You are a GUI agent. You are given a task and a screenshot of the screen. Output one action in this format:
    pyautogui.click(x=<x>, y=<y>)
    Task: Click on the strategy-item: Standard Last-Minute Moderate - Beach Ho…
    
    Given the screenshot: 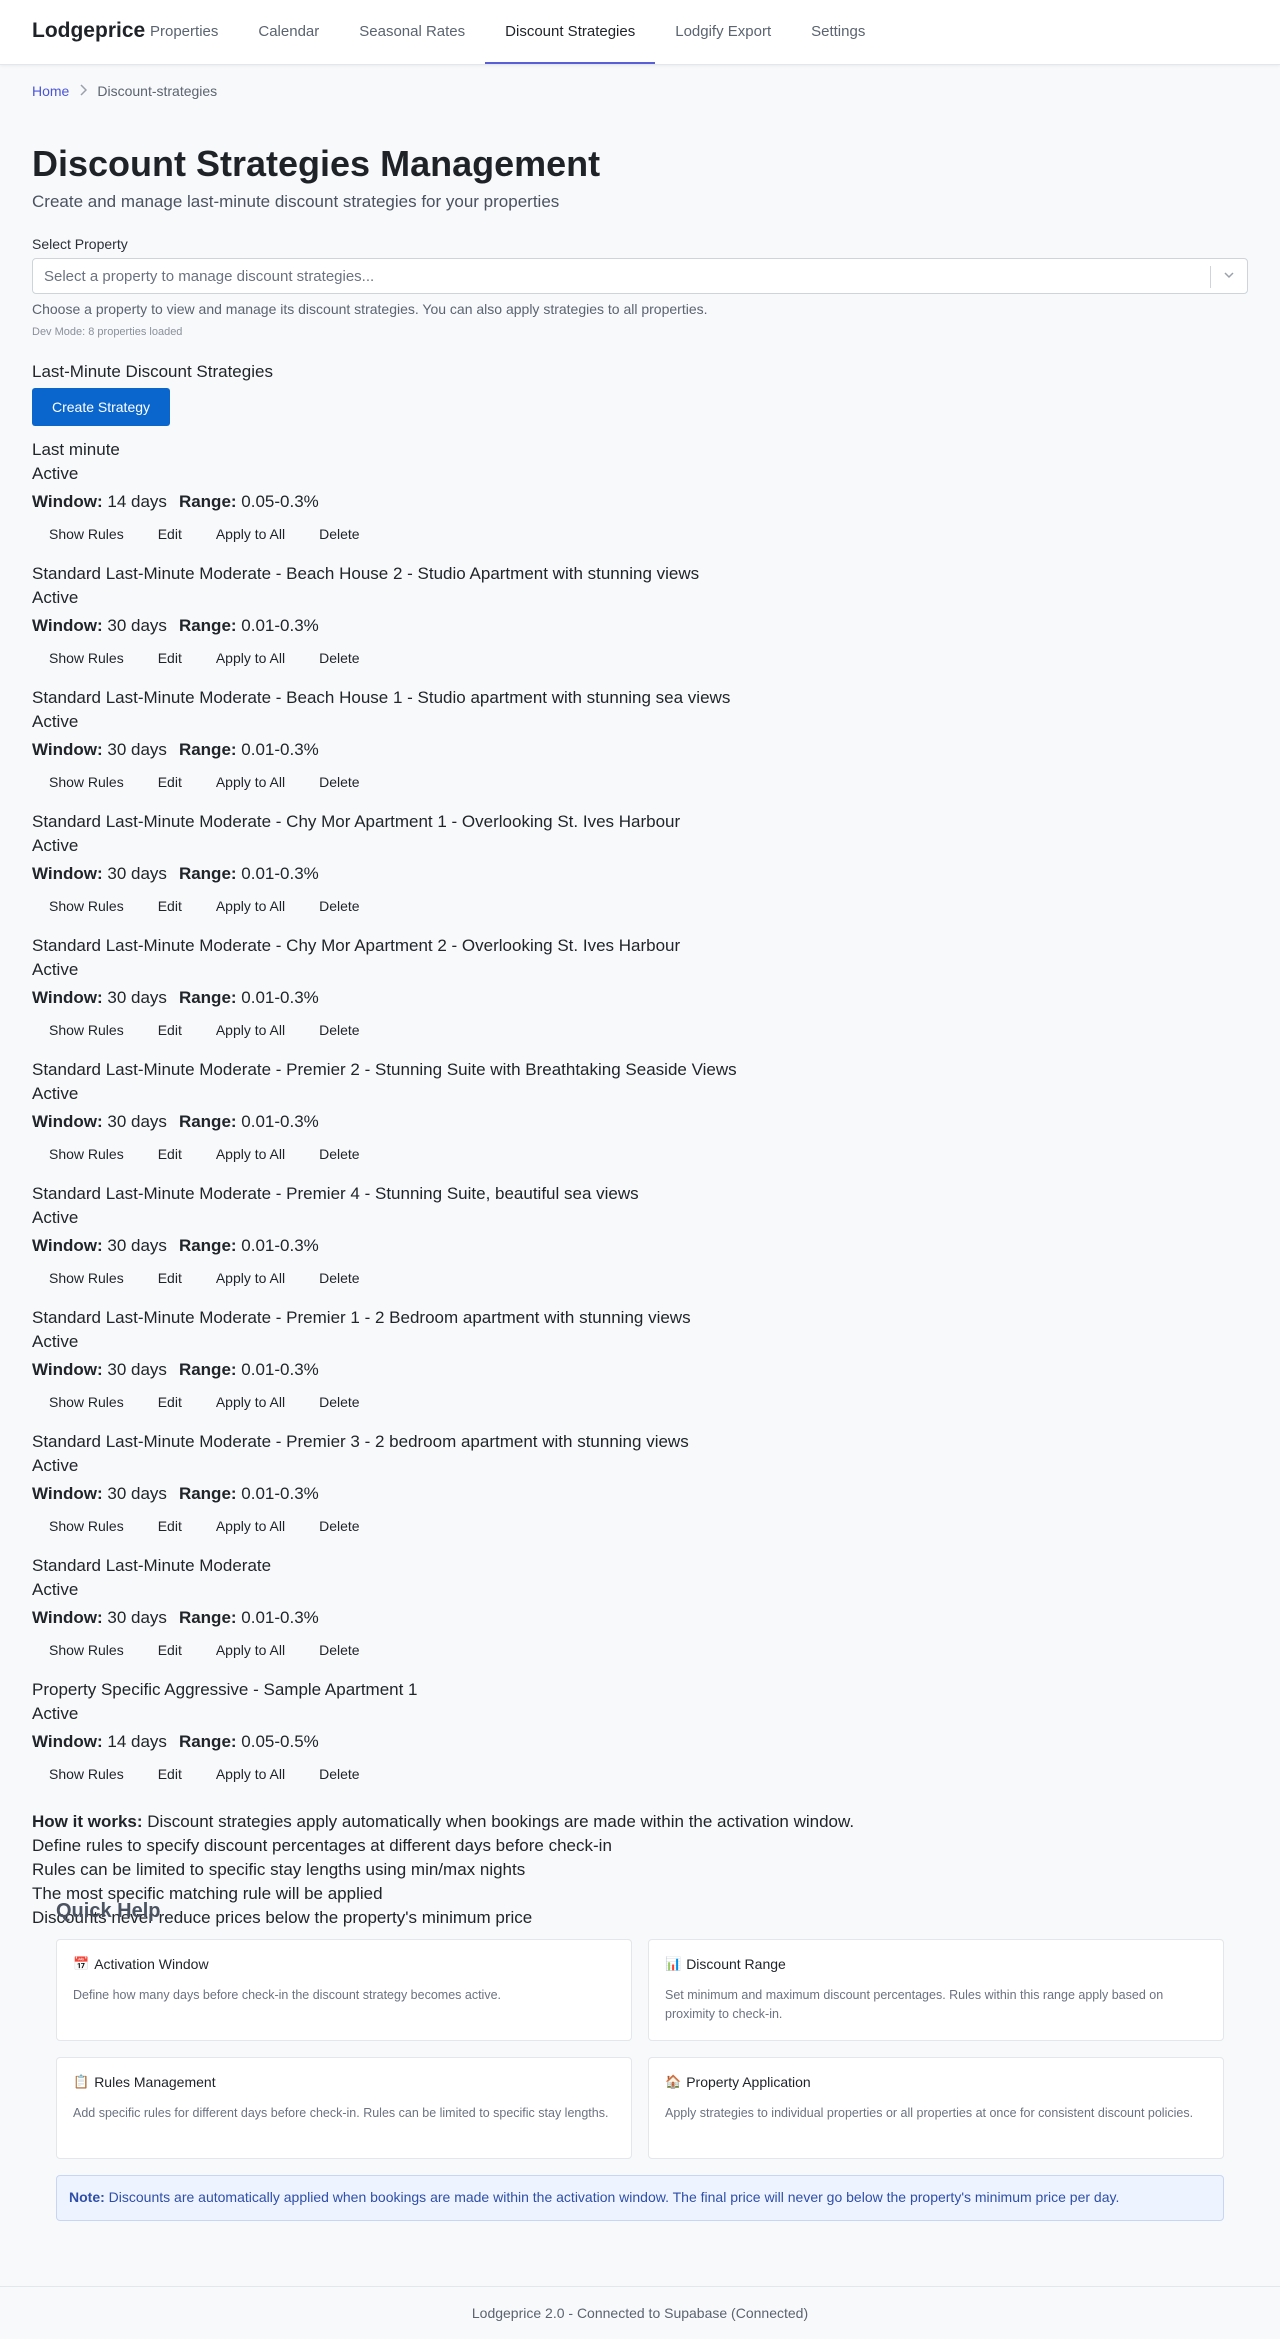 What is the action you would take?
    pyautogui.click(x=640, y=617)
    